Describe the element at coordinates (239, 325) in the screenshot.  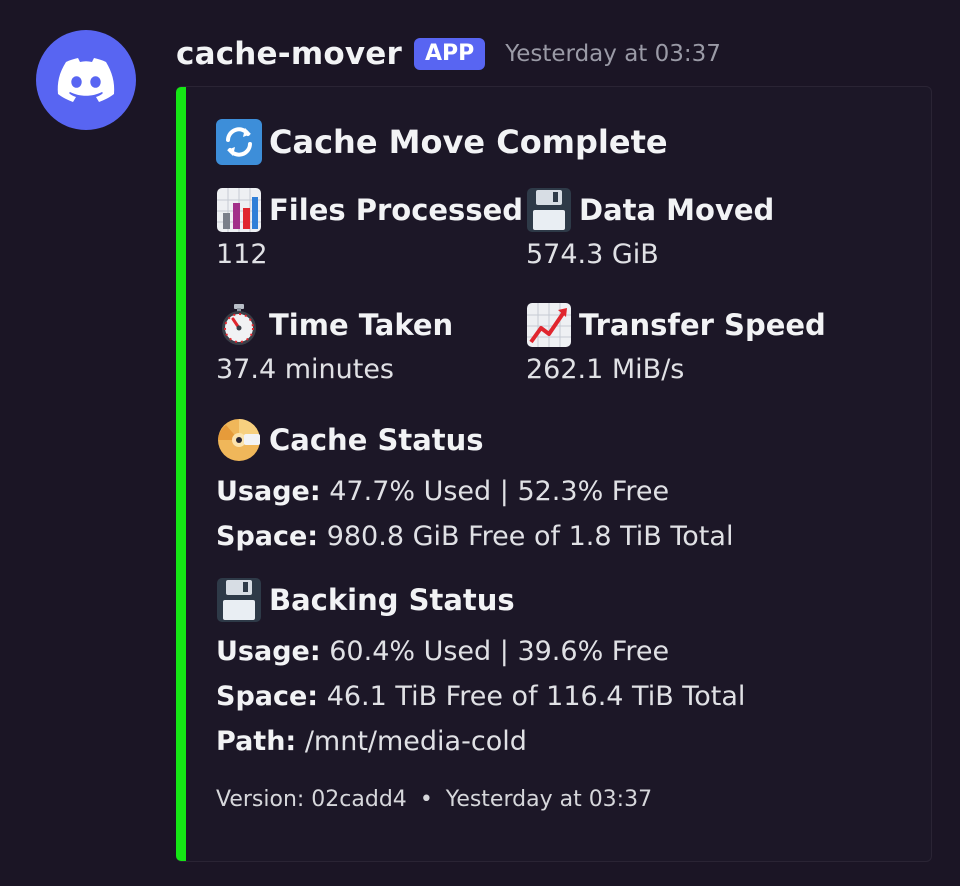
I see `stopwatch-icon` at that location.